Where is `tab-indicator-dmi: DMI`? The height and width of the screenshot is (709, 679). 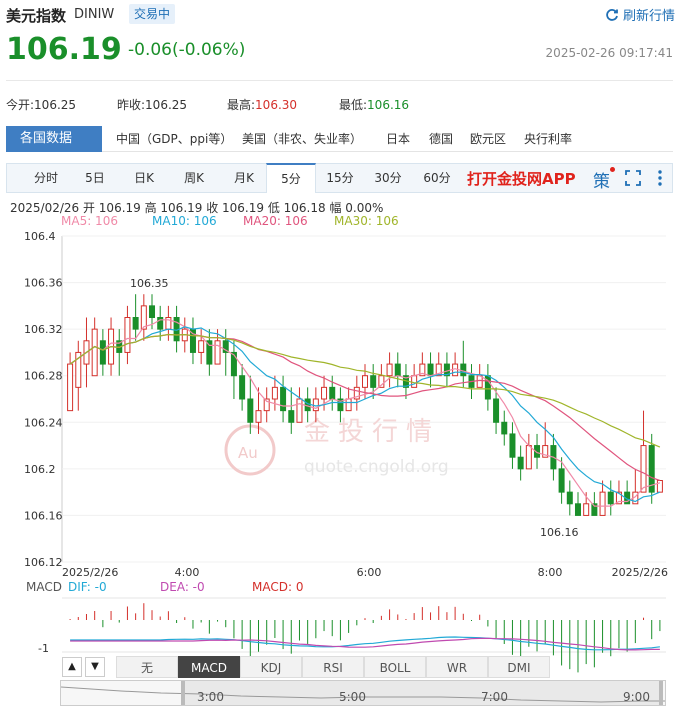
tab-indicator-dmi: DMI is located at coordinates (519, 667).